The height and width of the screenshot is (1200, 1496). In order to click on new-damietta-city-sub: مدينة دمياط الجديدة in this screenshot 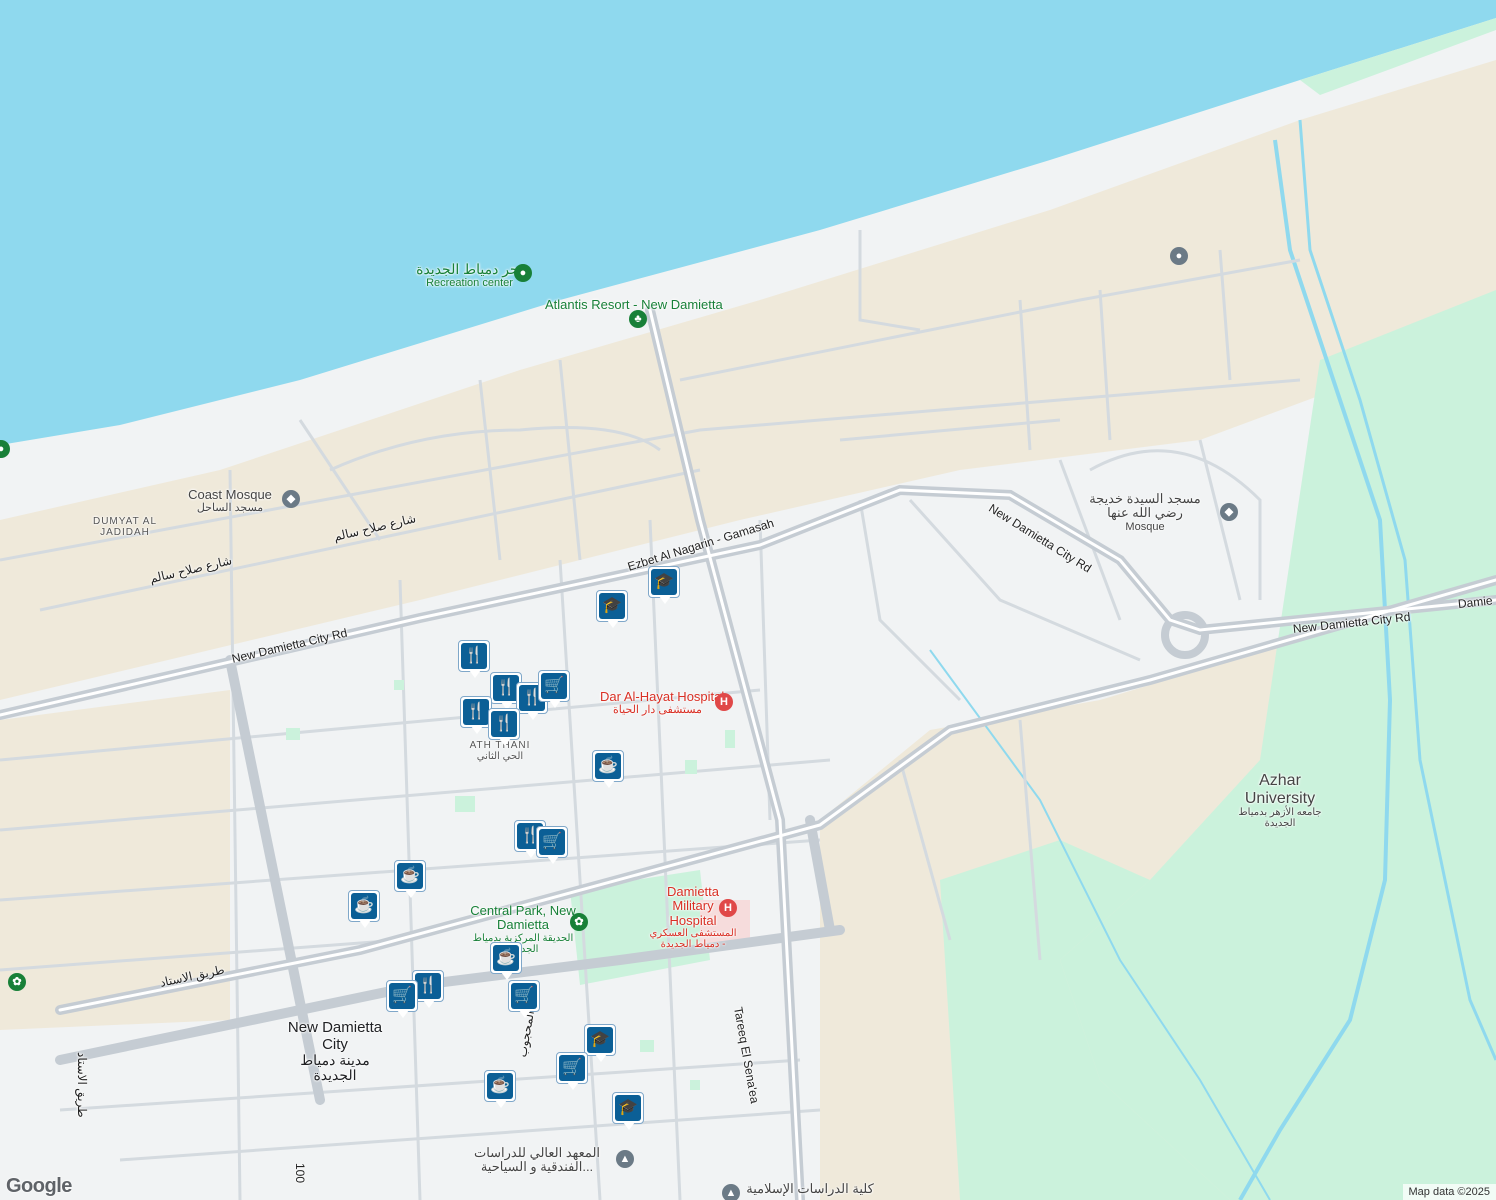, I will do `click(335, 1068)`.